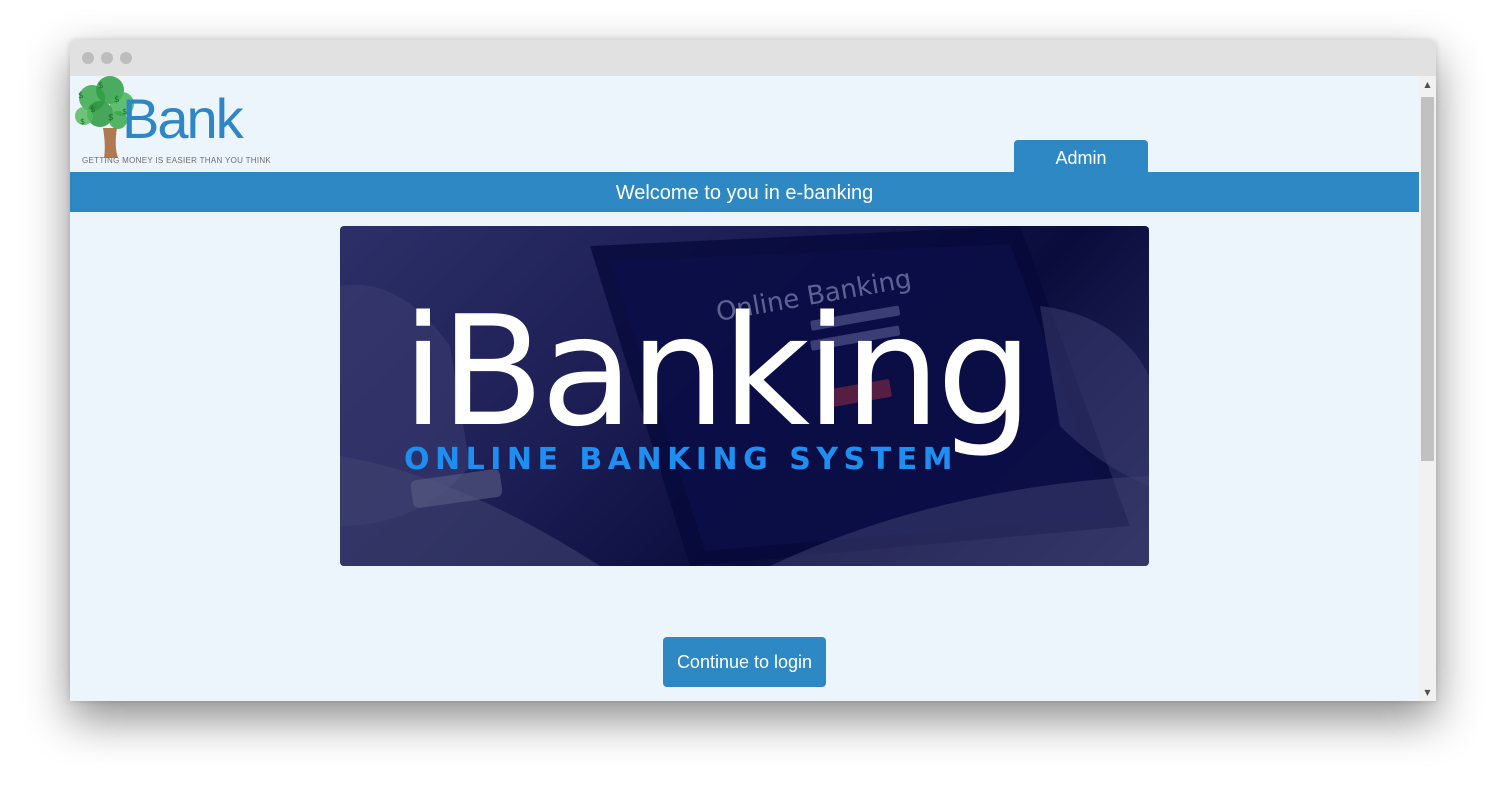  What do you see at coordinates (177, 160) in the screenshot?
I see `logo-tagline: GETTING MONEY IS EASIER THAN YOU THINK` at bounding box center [177, 160].